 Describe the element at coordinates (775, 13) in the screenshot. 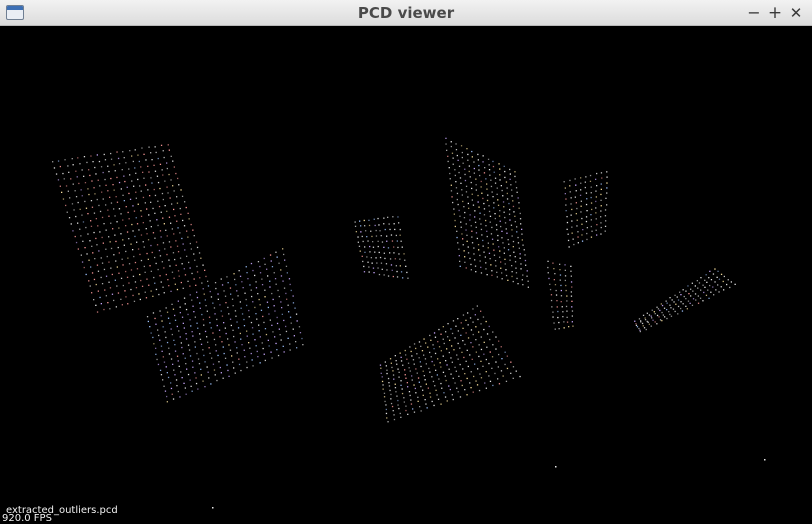

I see `maximize-icon: +` at that location.